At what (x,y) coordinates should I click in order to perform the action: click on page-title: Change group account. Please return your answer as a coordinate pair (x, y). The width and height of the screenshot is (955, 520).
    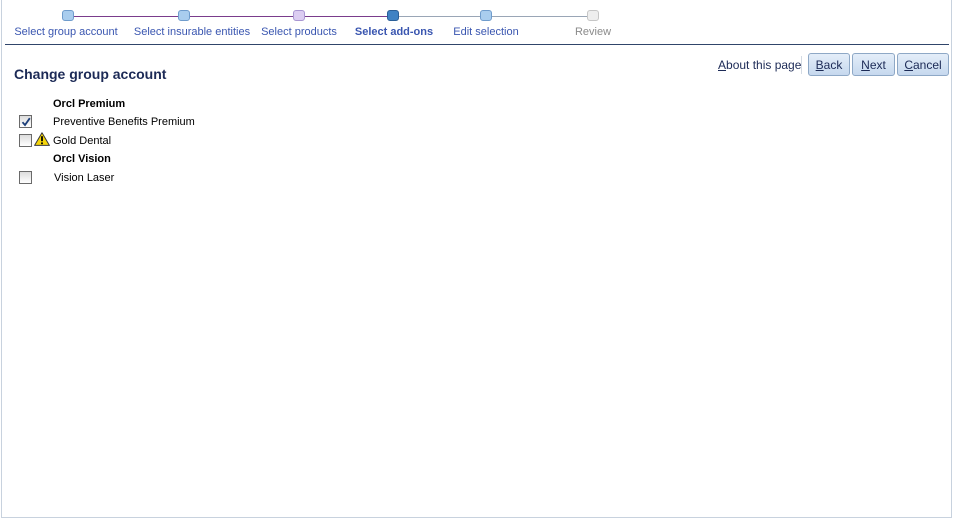
    Looking at the image, I should click on (90, 74).